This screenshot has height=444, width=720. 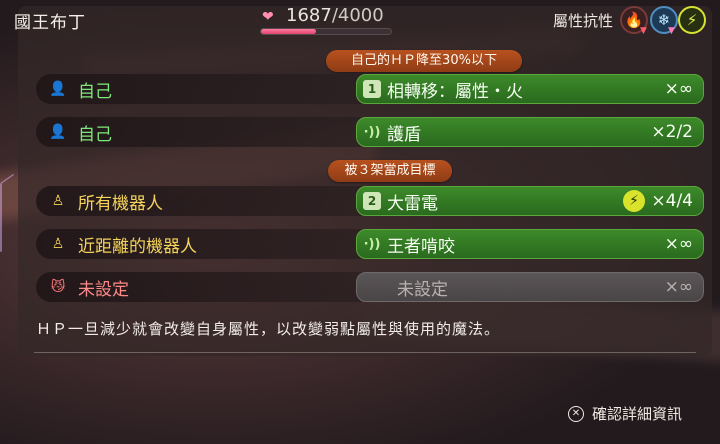 What do you see at coordinates (103, 289) in the screenshot?
I see `target-label: 未設定` at bounding box center [103, 289].